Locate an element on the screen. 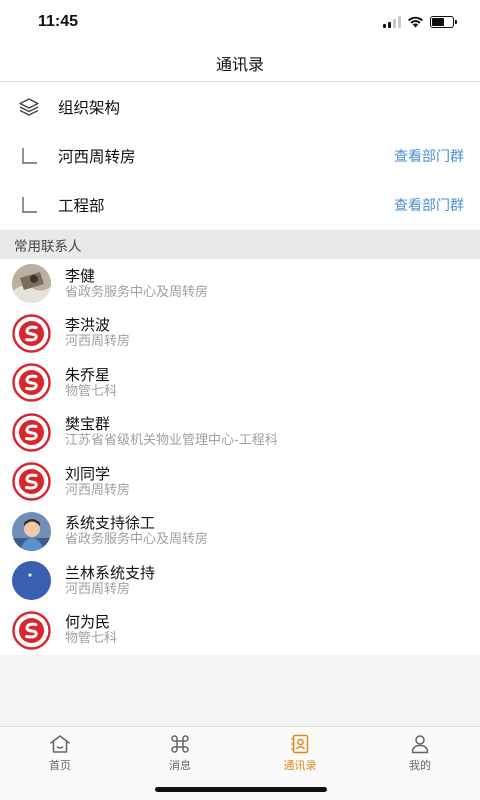 This screenshot has height=800, width=480. contact-name: 系统支持徐工 is located at coordinates (110, 523).